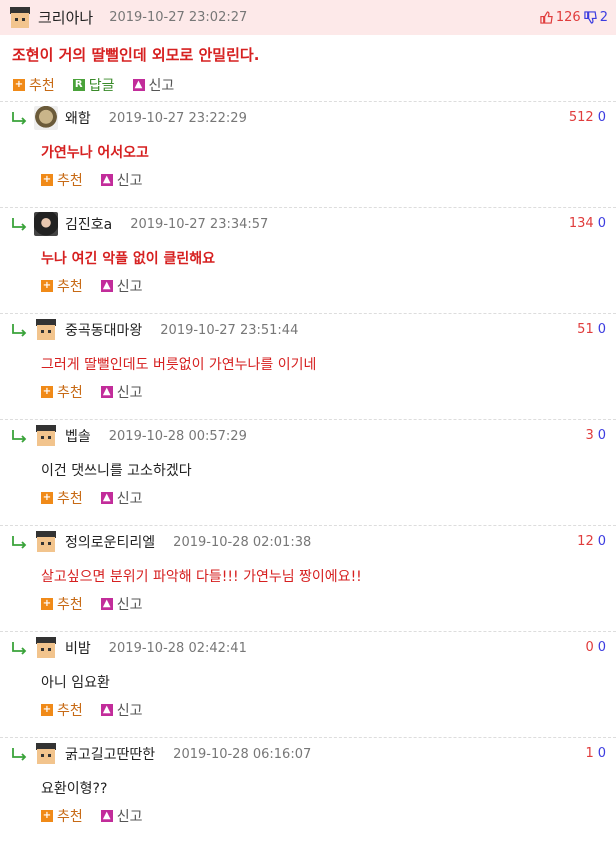 The image size is (616, 843). Describe the element at coordinates (88, 224) in the screenshot. I see `reply-author: 김진호a` at that location.